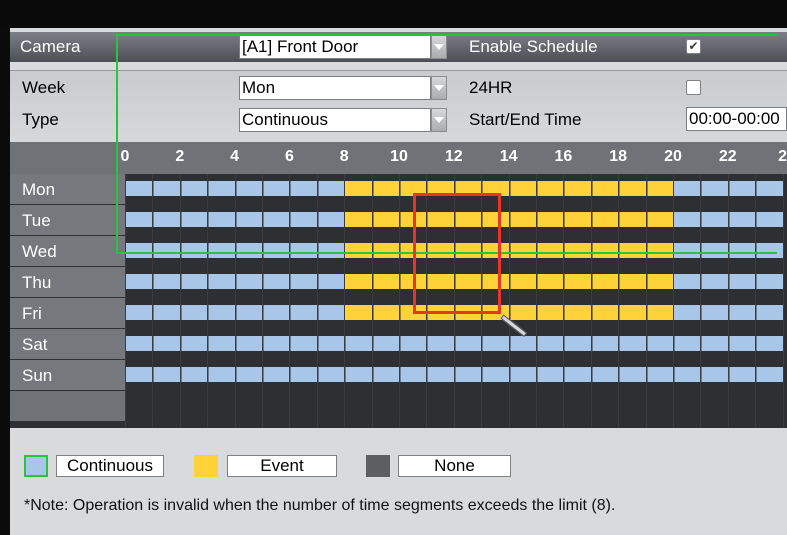  What do you see at coordinates (508, 156) in the screenshot?
I see `hour-tick: 14` at bounding box center [508, 156].